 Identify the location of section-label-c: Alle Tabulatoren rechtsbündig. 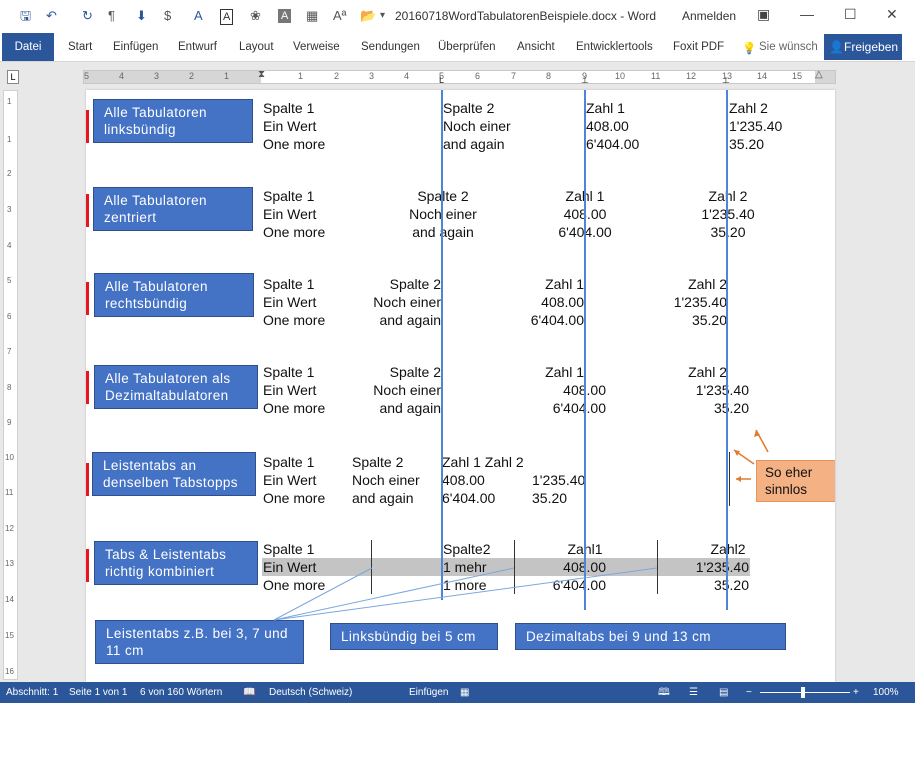
(174, 295).